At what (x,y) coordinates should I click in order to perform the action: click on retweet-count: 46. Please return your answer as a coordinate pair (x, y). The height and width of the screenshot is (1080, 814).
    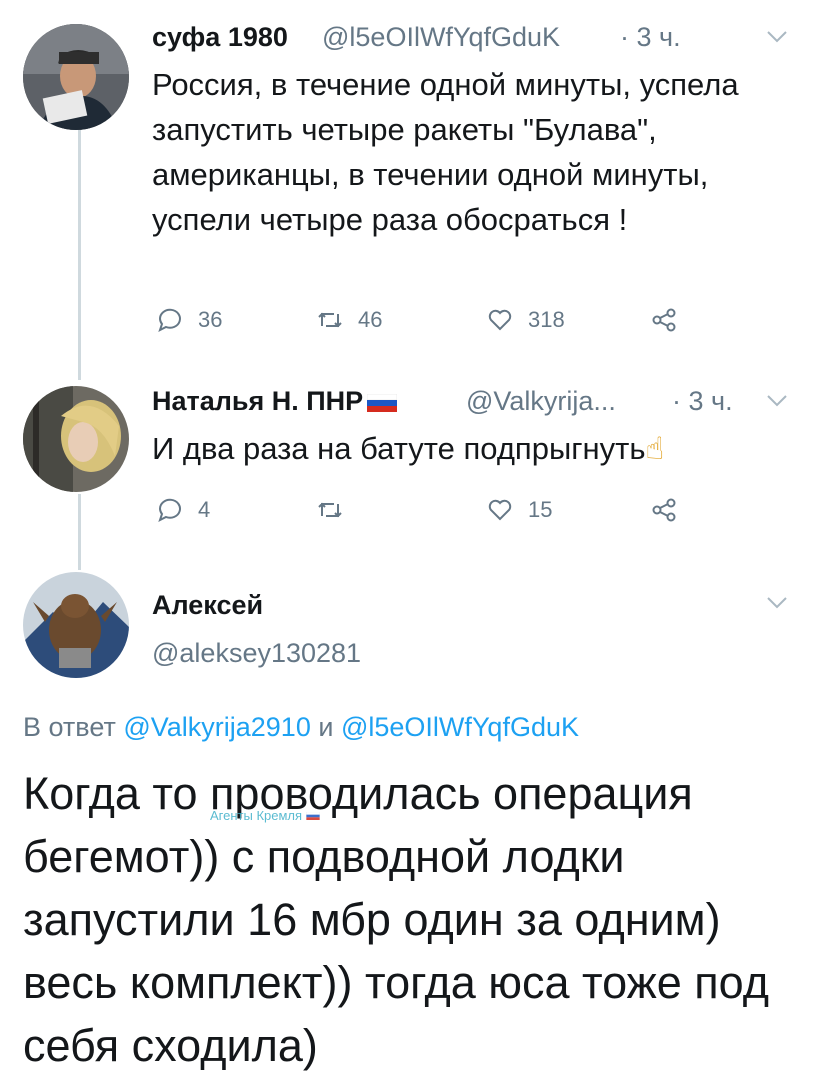
    Looking at the image, I should click on (370, 319).